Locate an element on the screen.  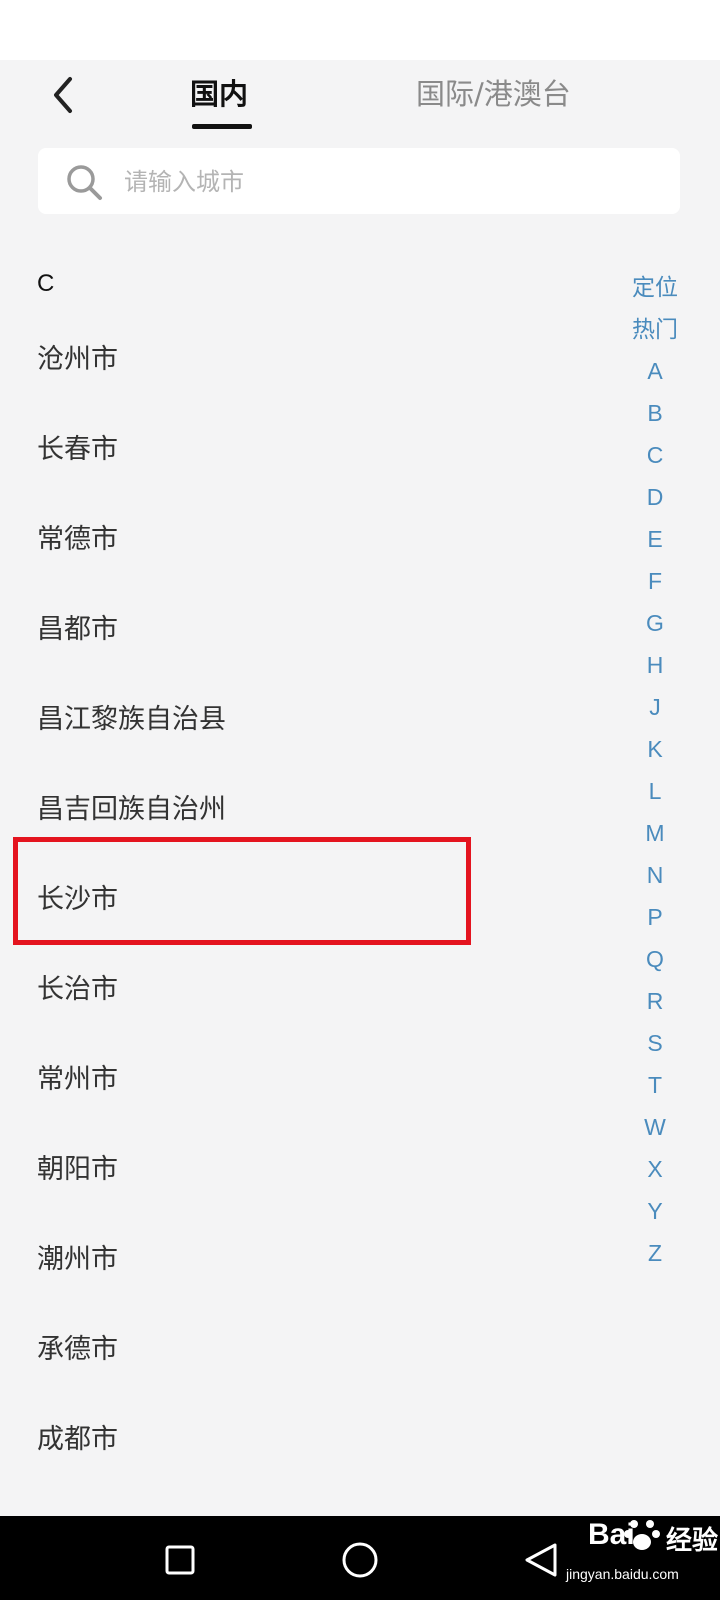
city-item-changsha: 长沙市 is located at coordinates (300, 900).